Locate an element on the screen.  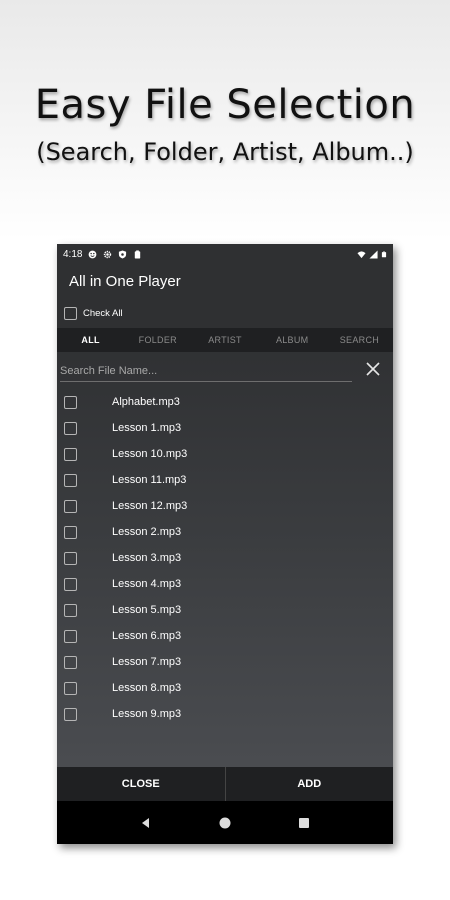
status-time: 4:18 is located at coordinates (73, 254).